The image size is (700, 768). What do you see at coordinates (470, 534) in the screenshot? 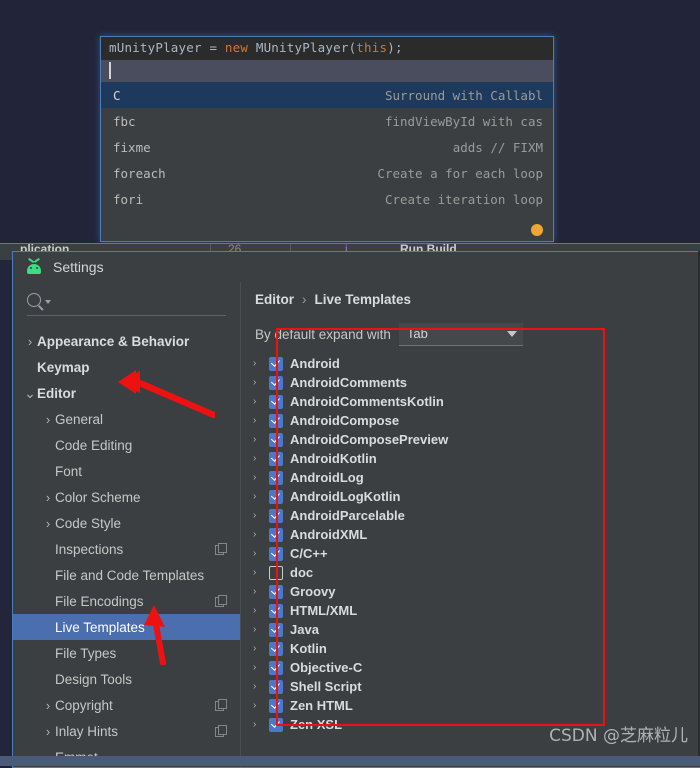
I see `template-group-row: › AndroidXML` at bounding box center [470, 534].